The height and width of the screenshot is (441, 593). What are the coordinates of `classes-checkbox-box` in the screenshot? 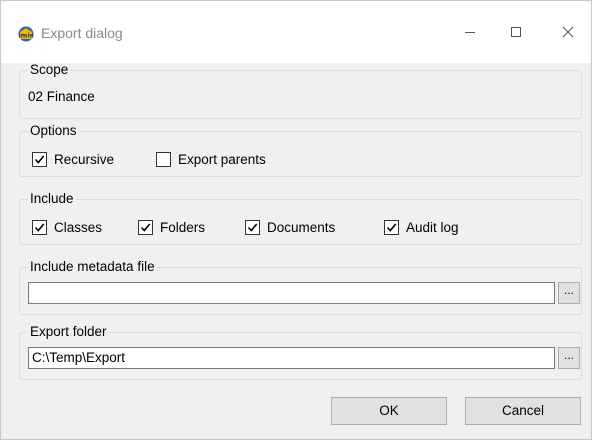 It's located at (39, 227).